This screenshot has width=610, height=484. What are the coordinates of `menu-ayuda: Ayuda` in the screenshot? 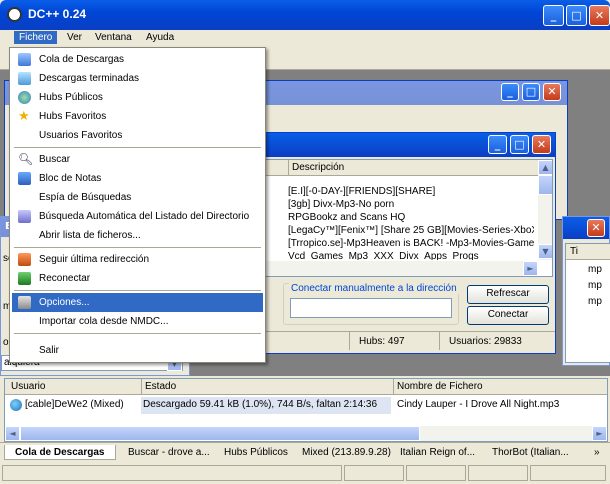 It's located at (160, 37).